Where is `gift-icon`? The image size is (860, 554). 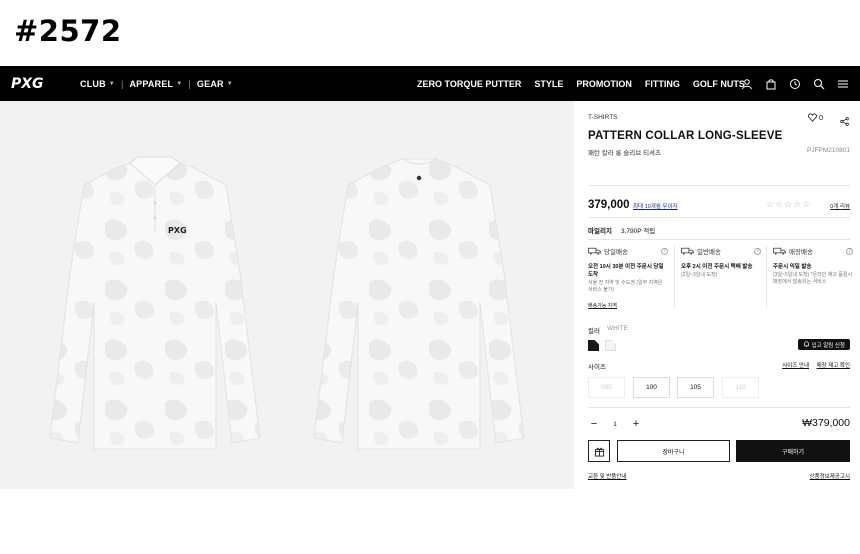 gift-icon is located at coordinates (599, 451).